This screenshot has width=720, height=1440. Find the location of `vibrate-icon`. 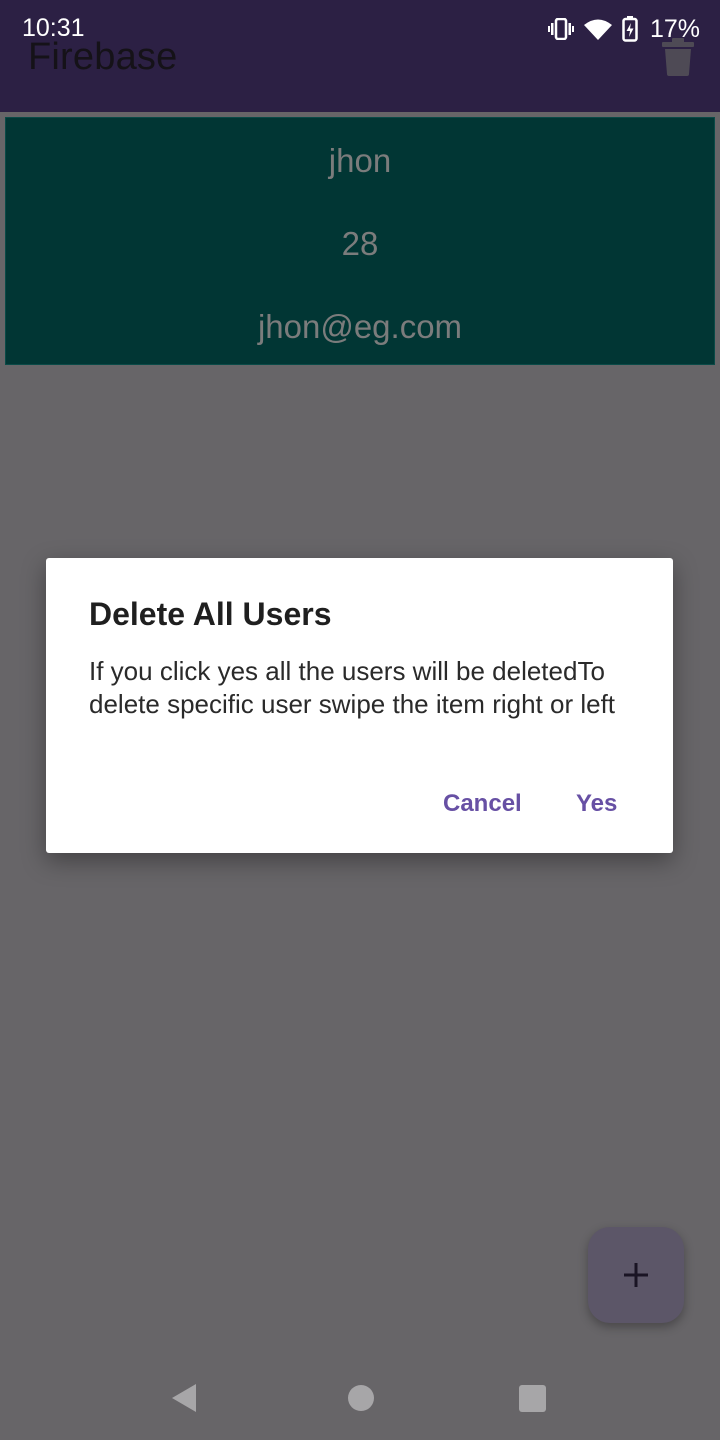

vibrate-icon is located at coordinates (560, 29).